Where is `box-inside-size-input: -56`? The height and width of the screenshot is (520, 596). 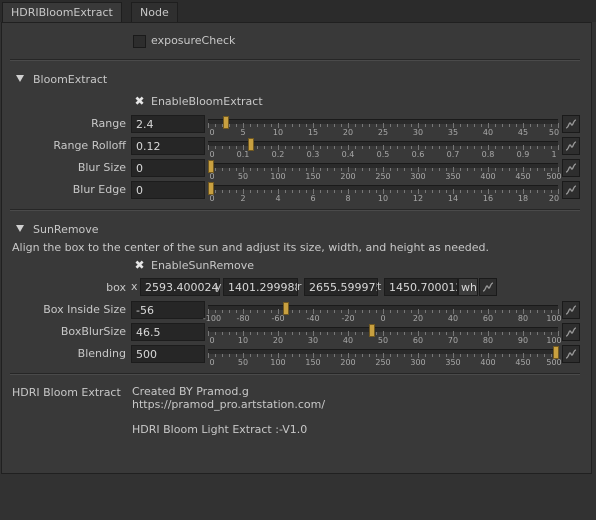
box-inside-size-input: -56 is located at coordinates (168, 310).